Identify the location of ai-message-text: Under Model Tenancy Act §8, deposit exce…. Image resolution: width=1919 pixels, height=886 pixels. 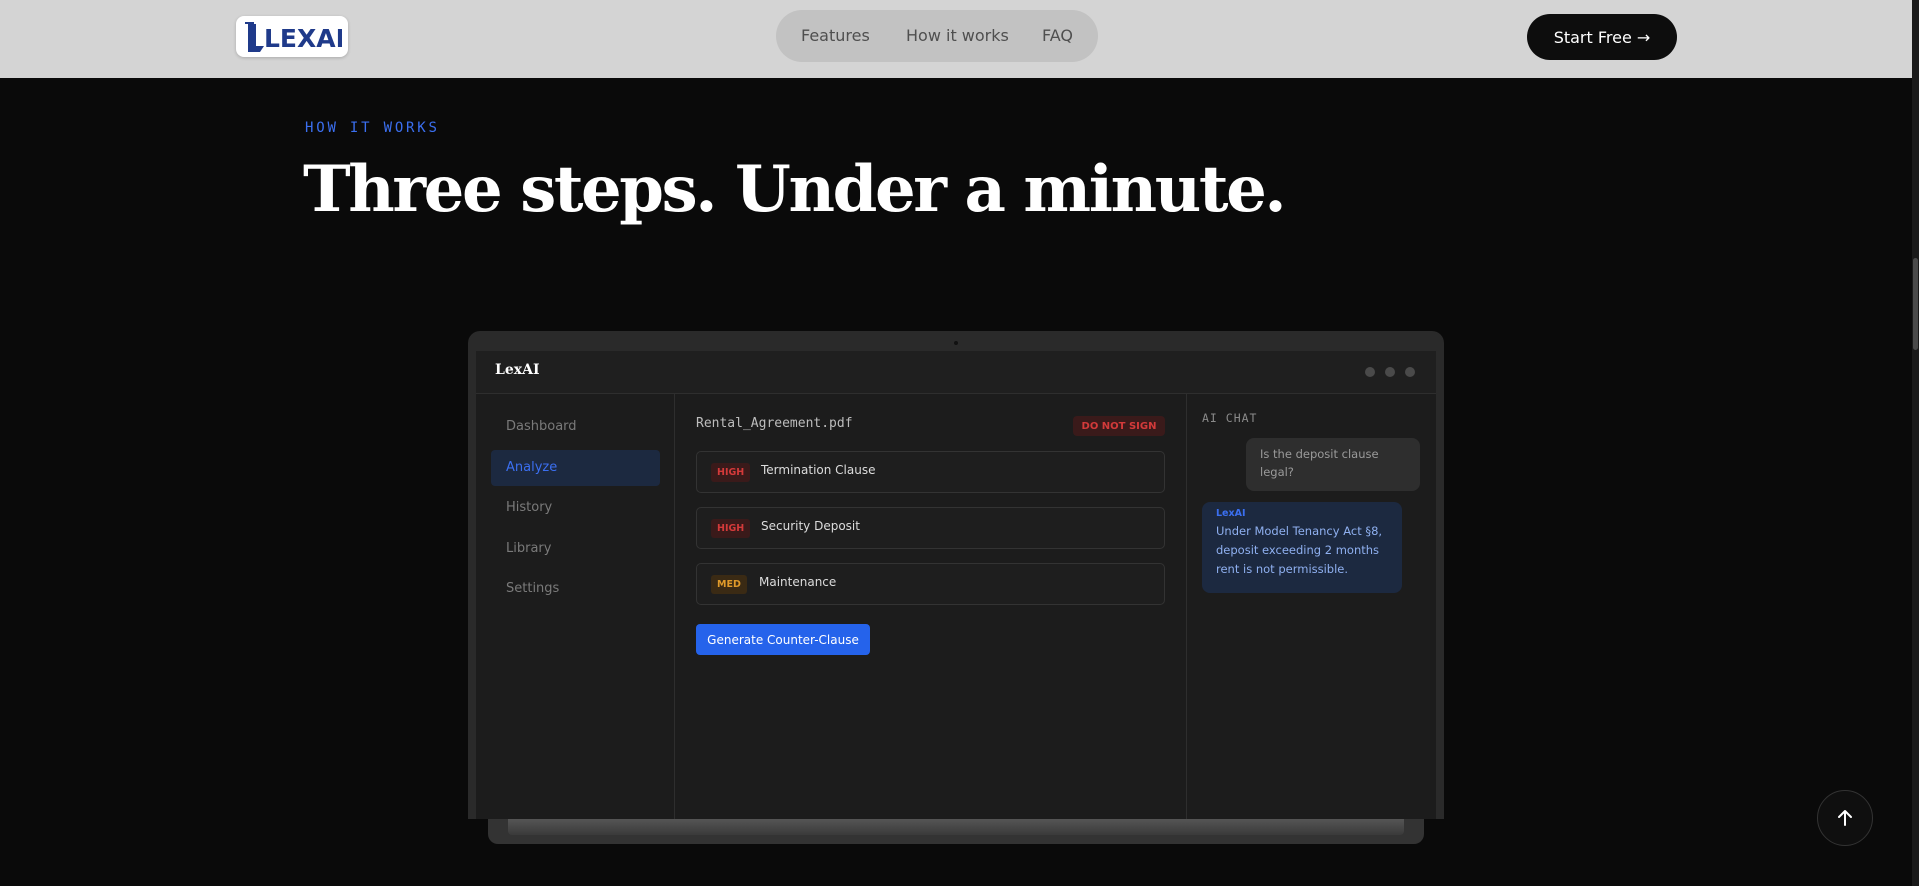
(1299, 550).